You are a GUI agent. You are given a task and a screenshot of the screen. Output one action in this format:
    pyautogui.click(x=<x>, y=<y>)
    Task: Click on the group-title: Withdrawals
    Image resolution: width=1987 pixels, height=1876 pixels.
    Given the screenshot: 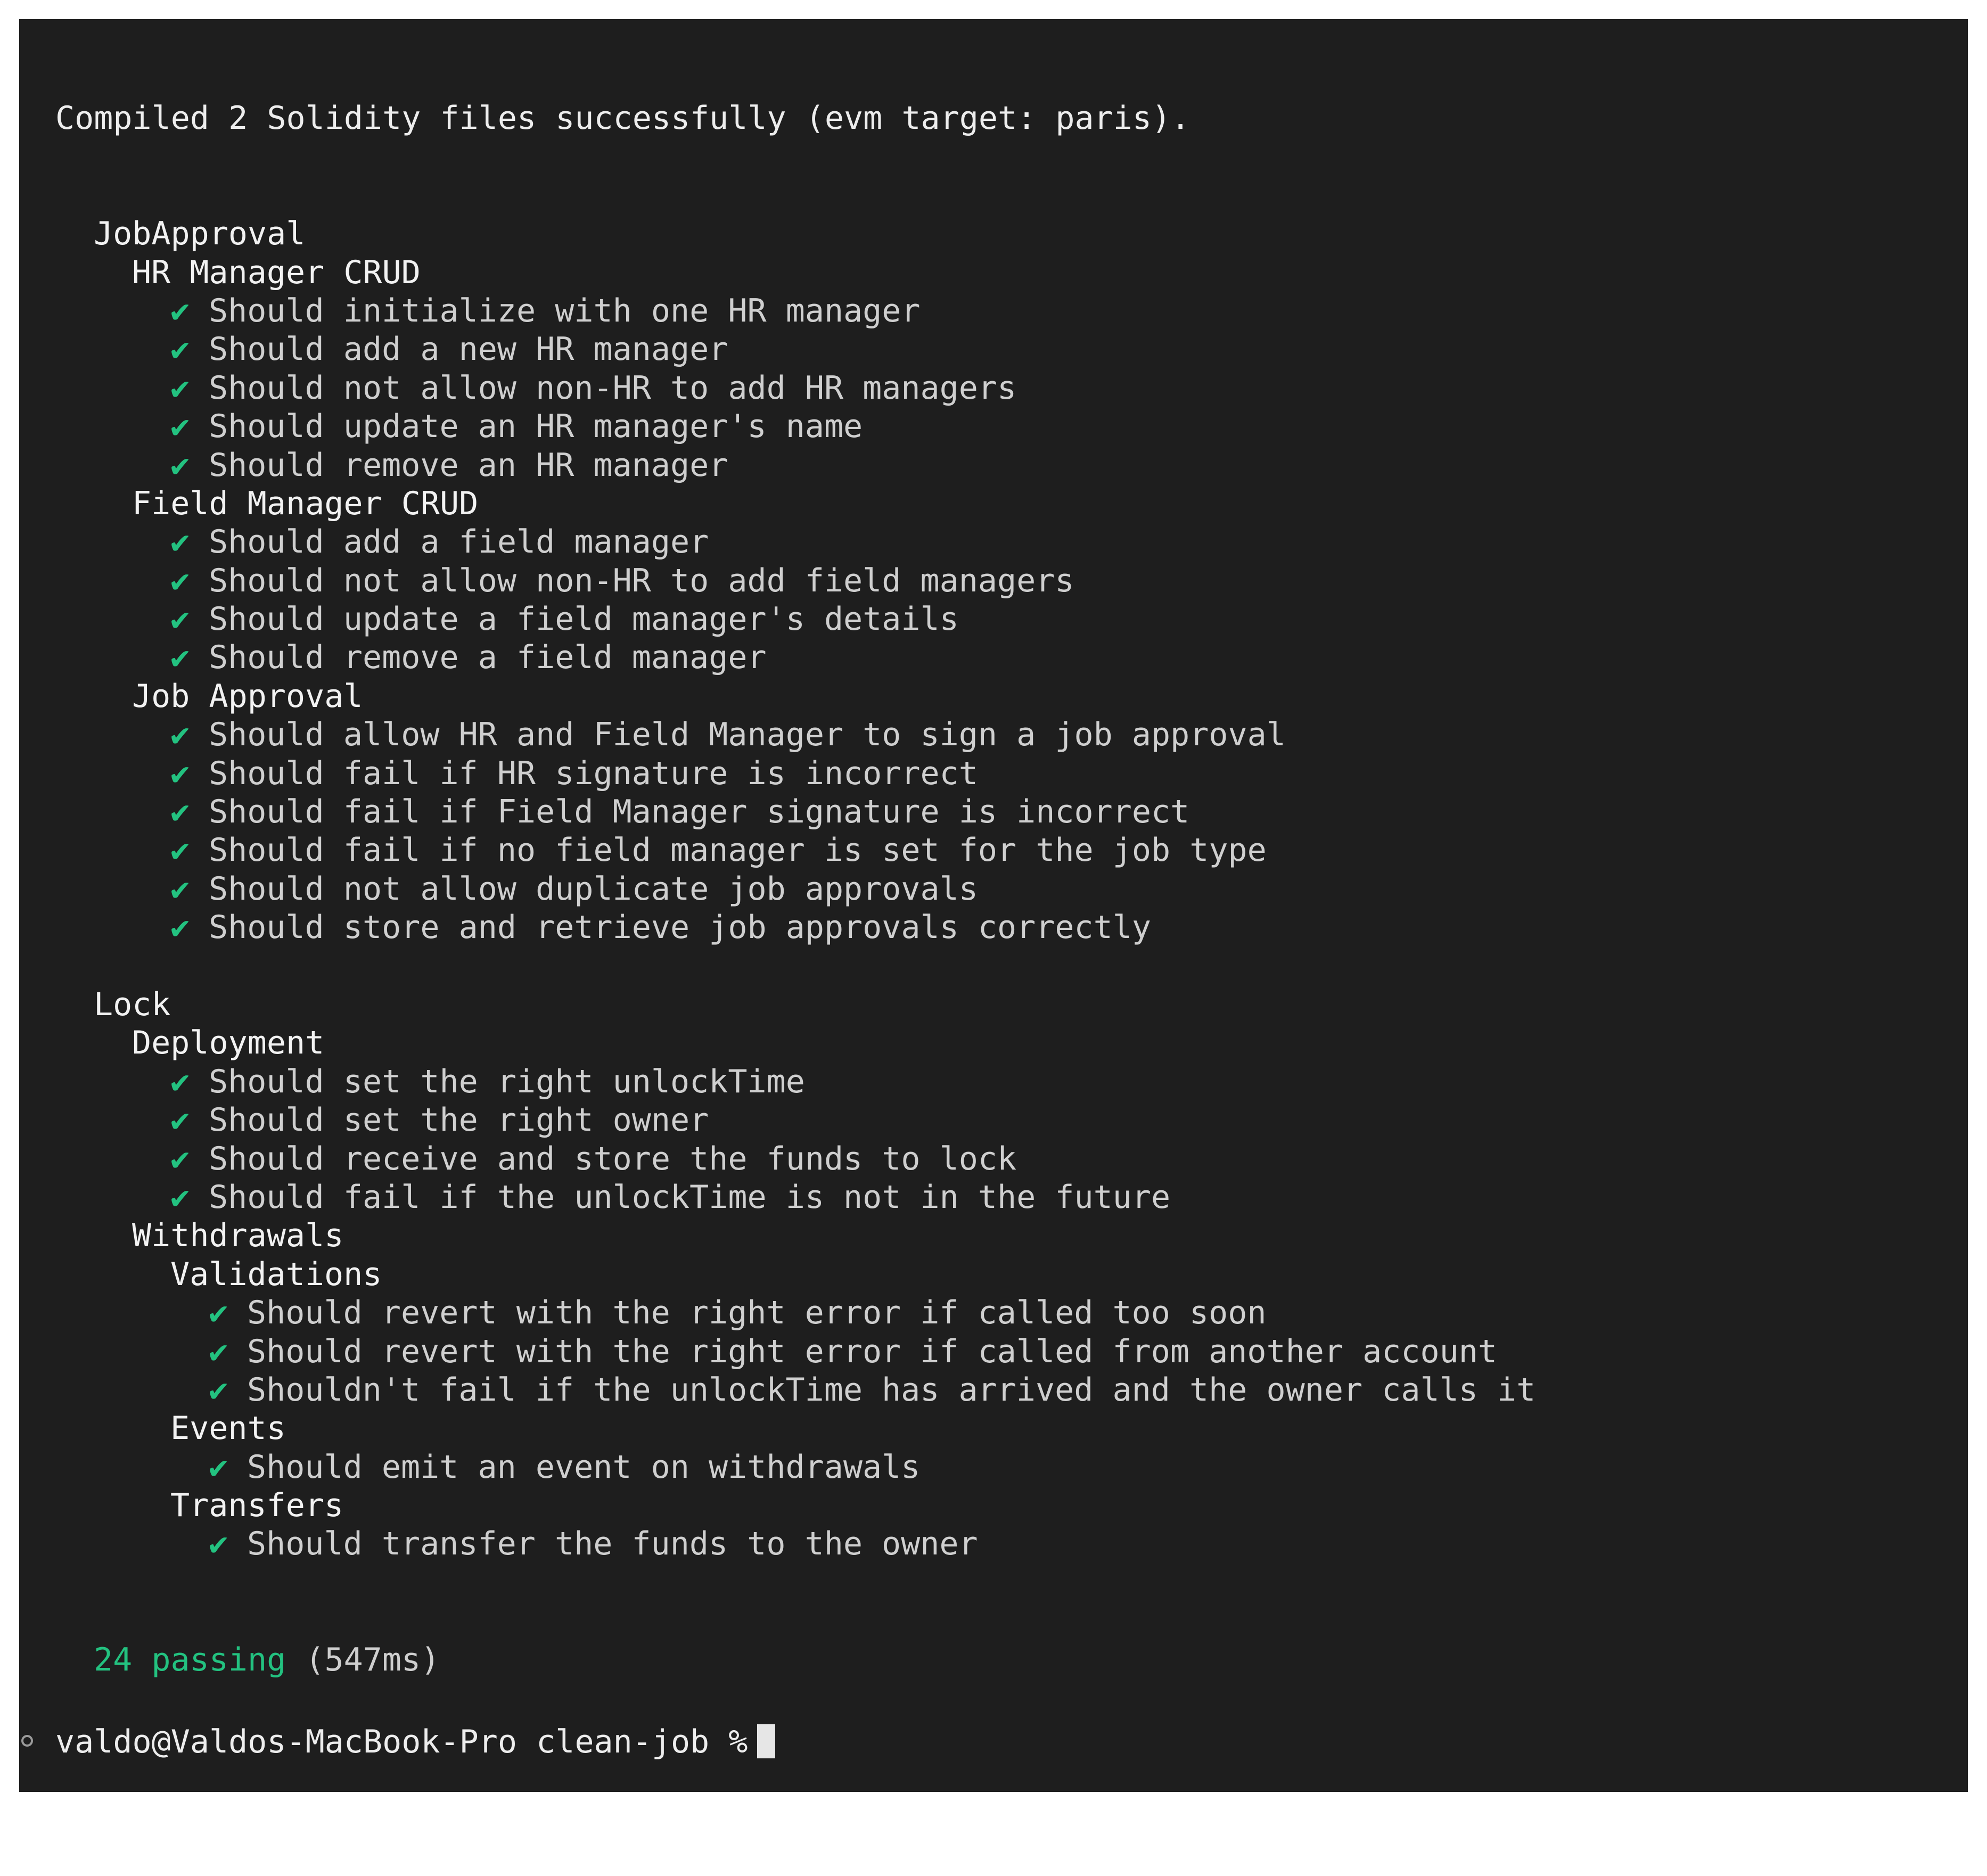 What is the action you would take?
    pyautogui.click(x=238, y=1236)
    